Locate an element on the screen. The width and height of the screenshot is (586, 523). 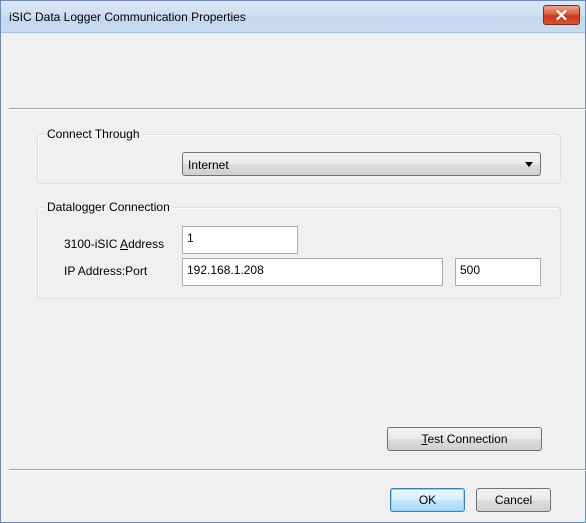
close-button is located at coordinates (561, 15).